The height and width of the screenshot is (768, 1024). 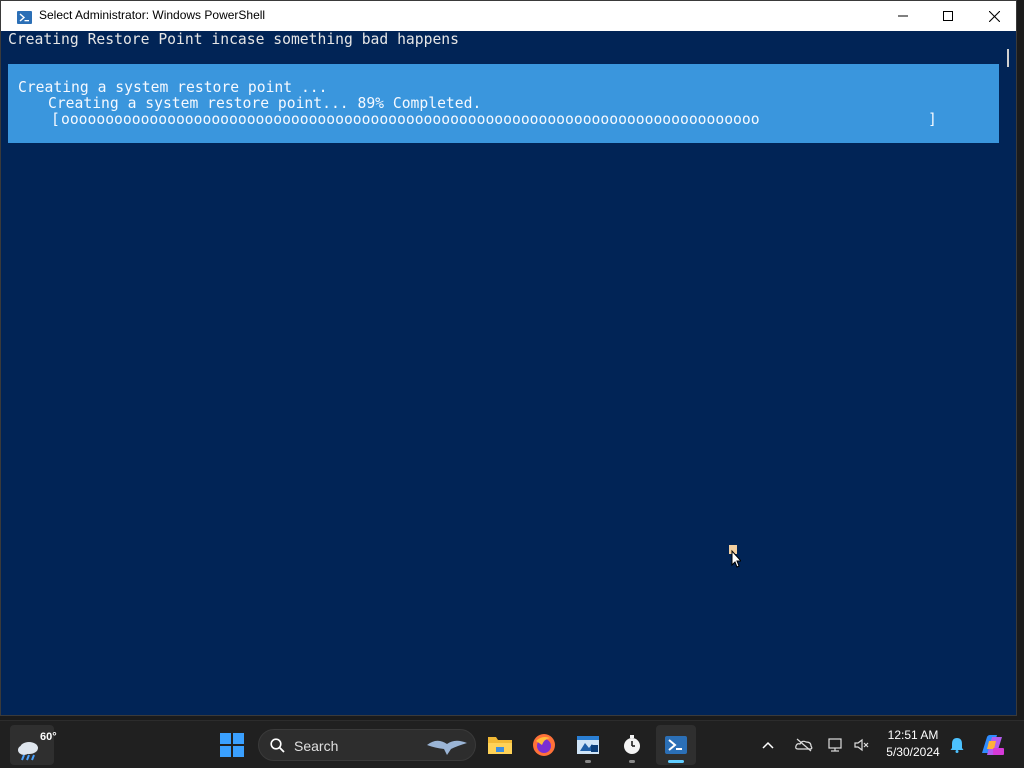 I want to click on close-icon, so click(x=994, y=16).